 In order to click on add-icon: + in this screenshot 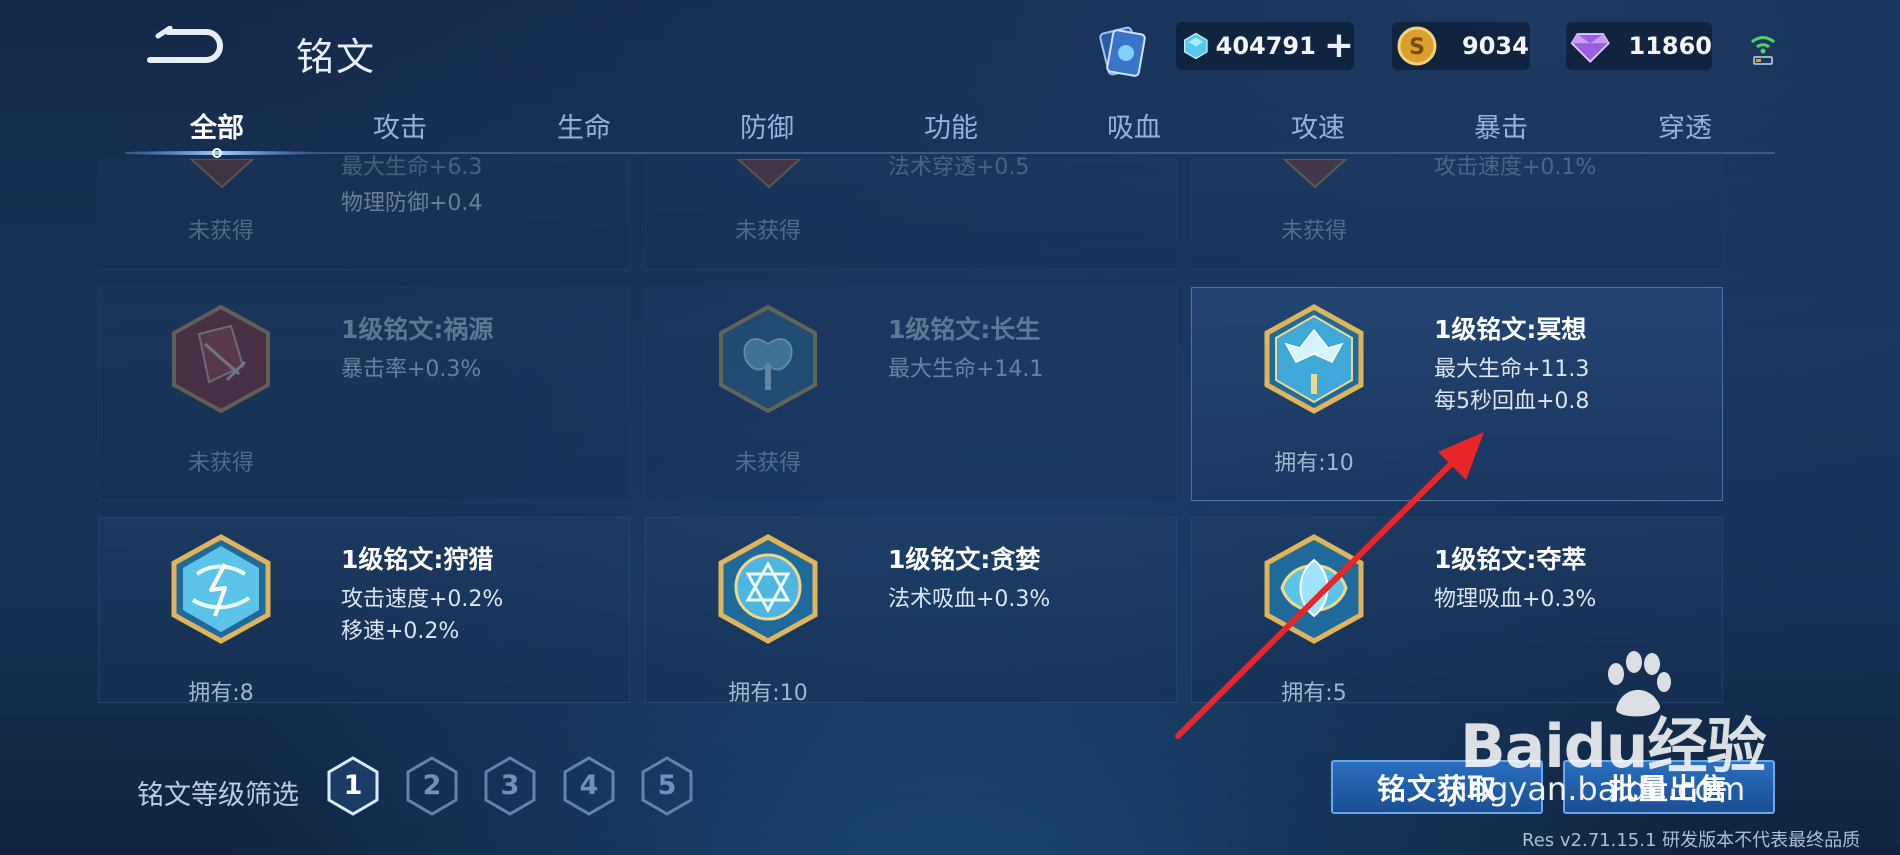, I will do `click(1339, 46)`.